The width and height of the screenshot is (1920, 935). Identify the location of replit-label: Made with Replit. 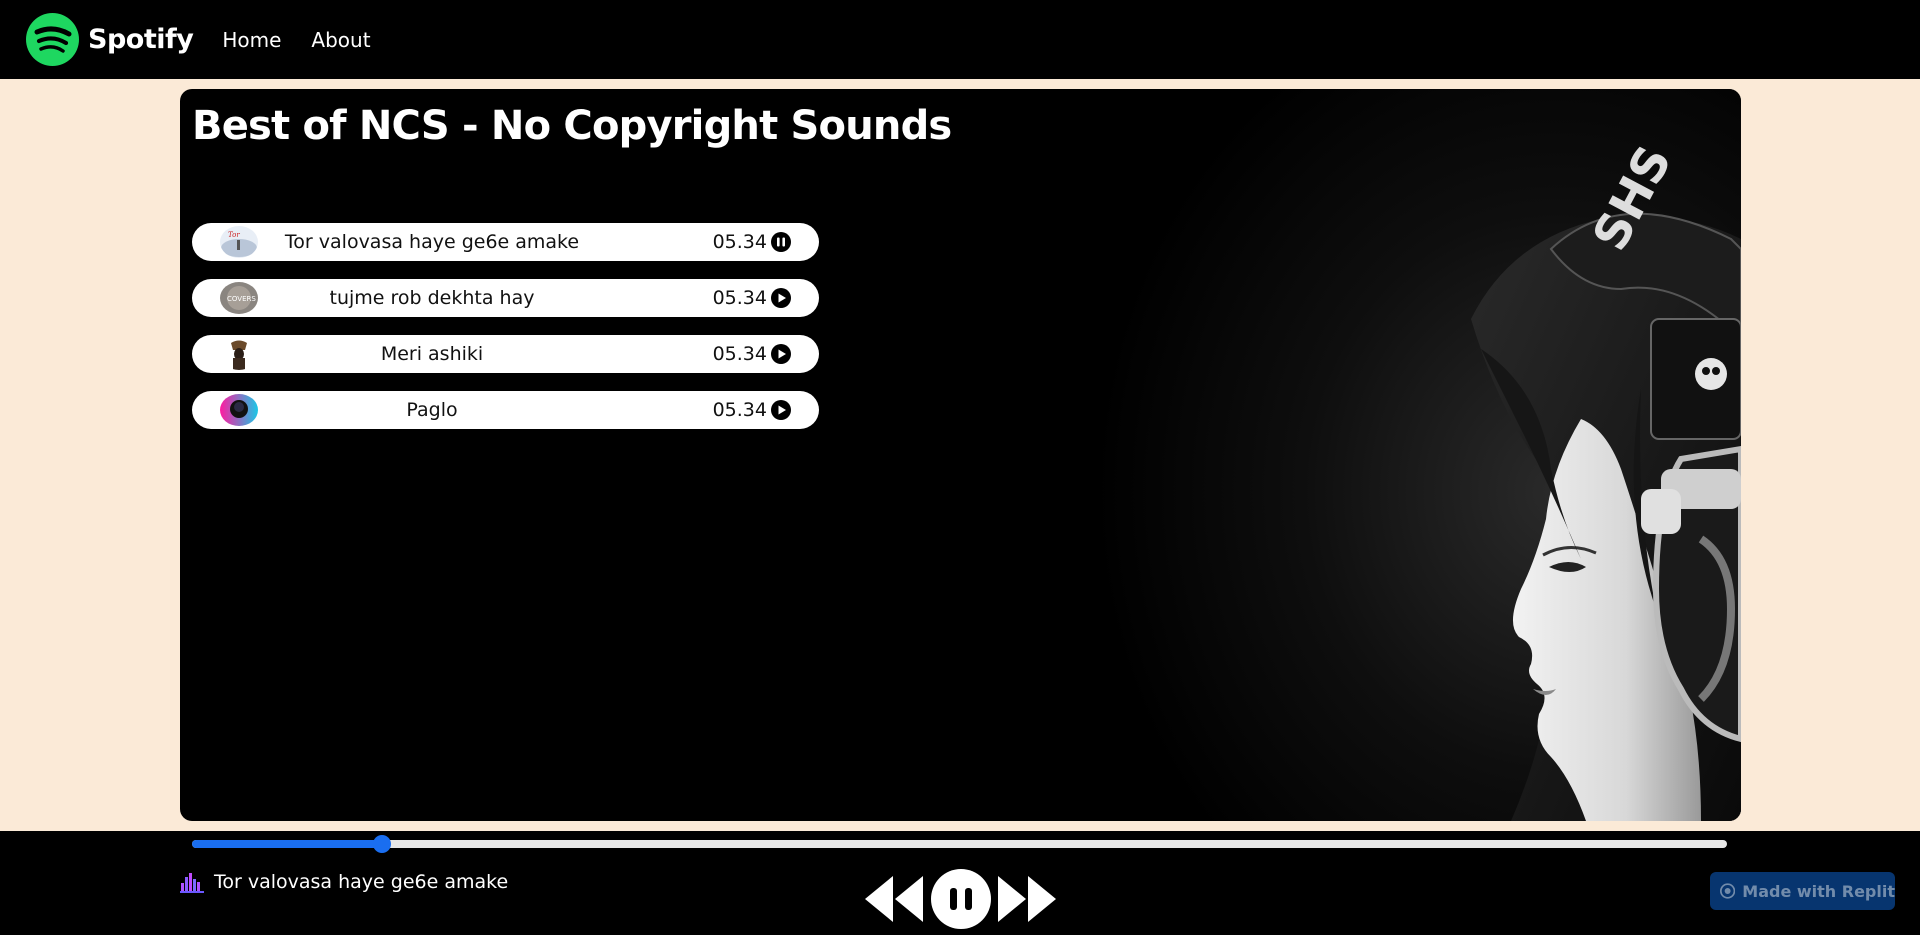
(1818, 891).